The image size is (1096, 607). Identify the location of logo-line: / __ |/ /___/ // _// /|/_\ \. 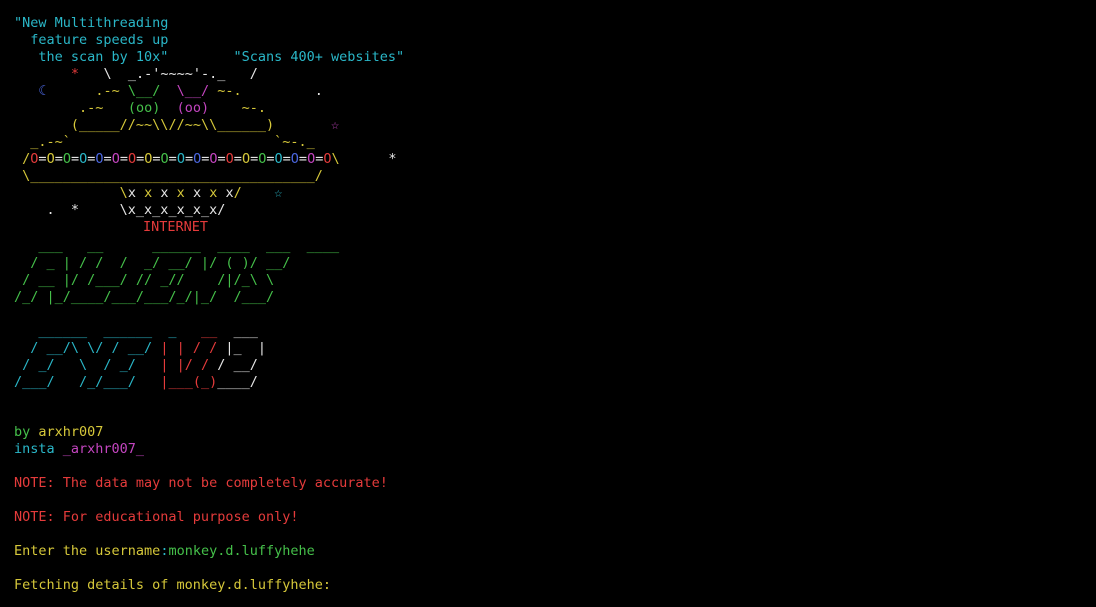
(144, 280).